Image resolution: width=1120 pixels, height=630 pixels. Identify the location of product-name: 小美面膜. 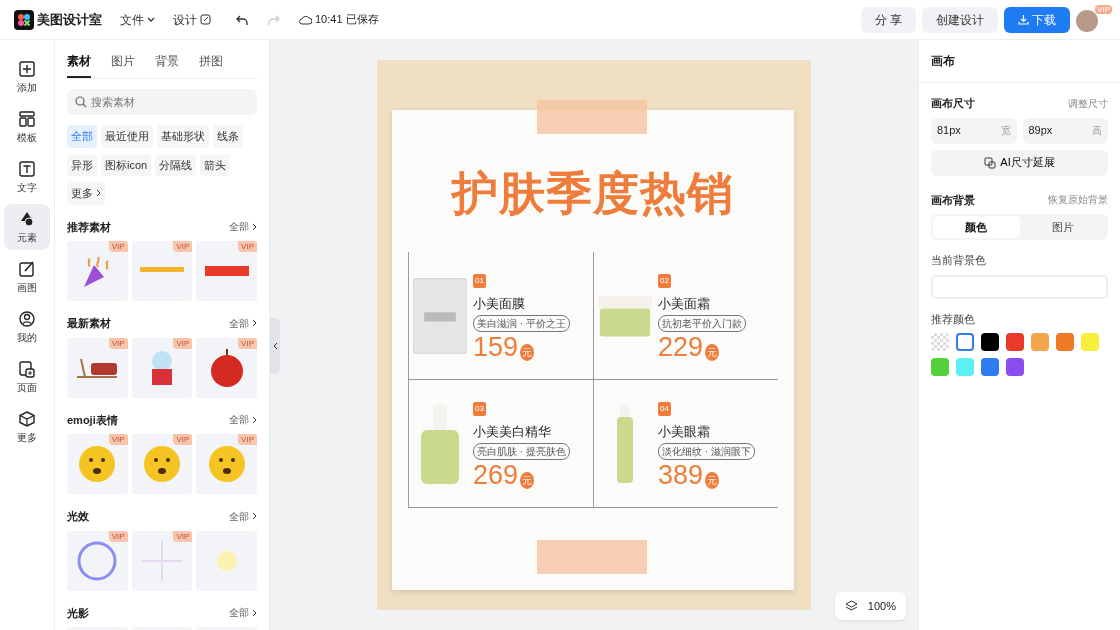
(499, 304).